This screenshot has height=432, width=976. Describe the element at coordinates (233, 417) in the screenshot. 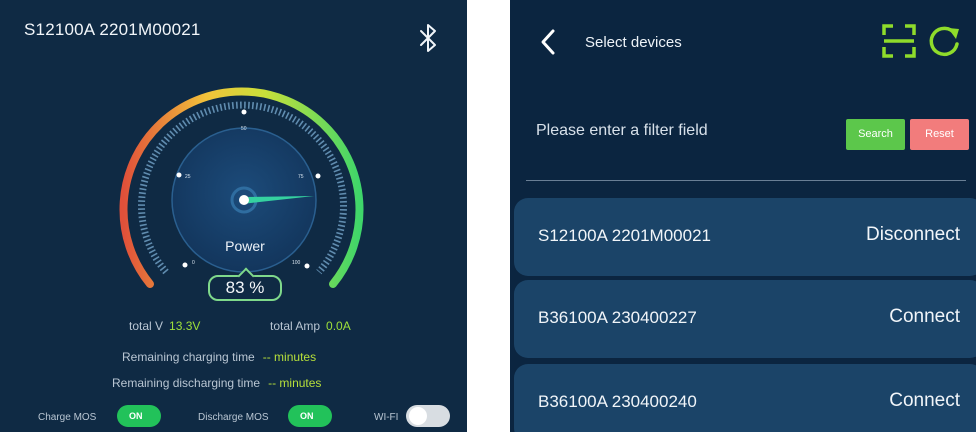

I see `discharge-mos-label: Discharge MOS` at that location.